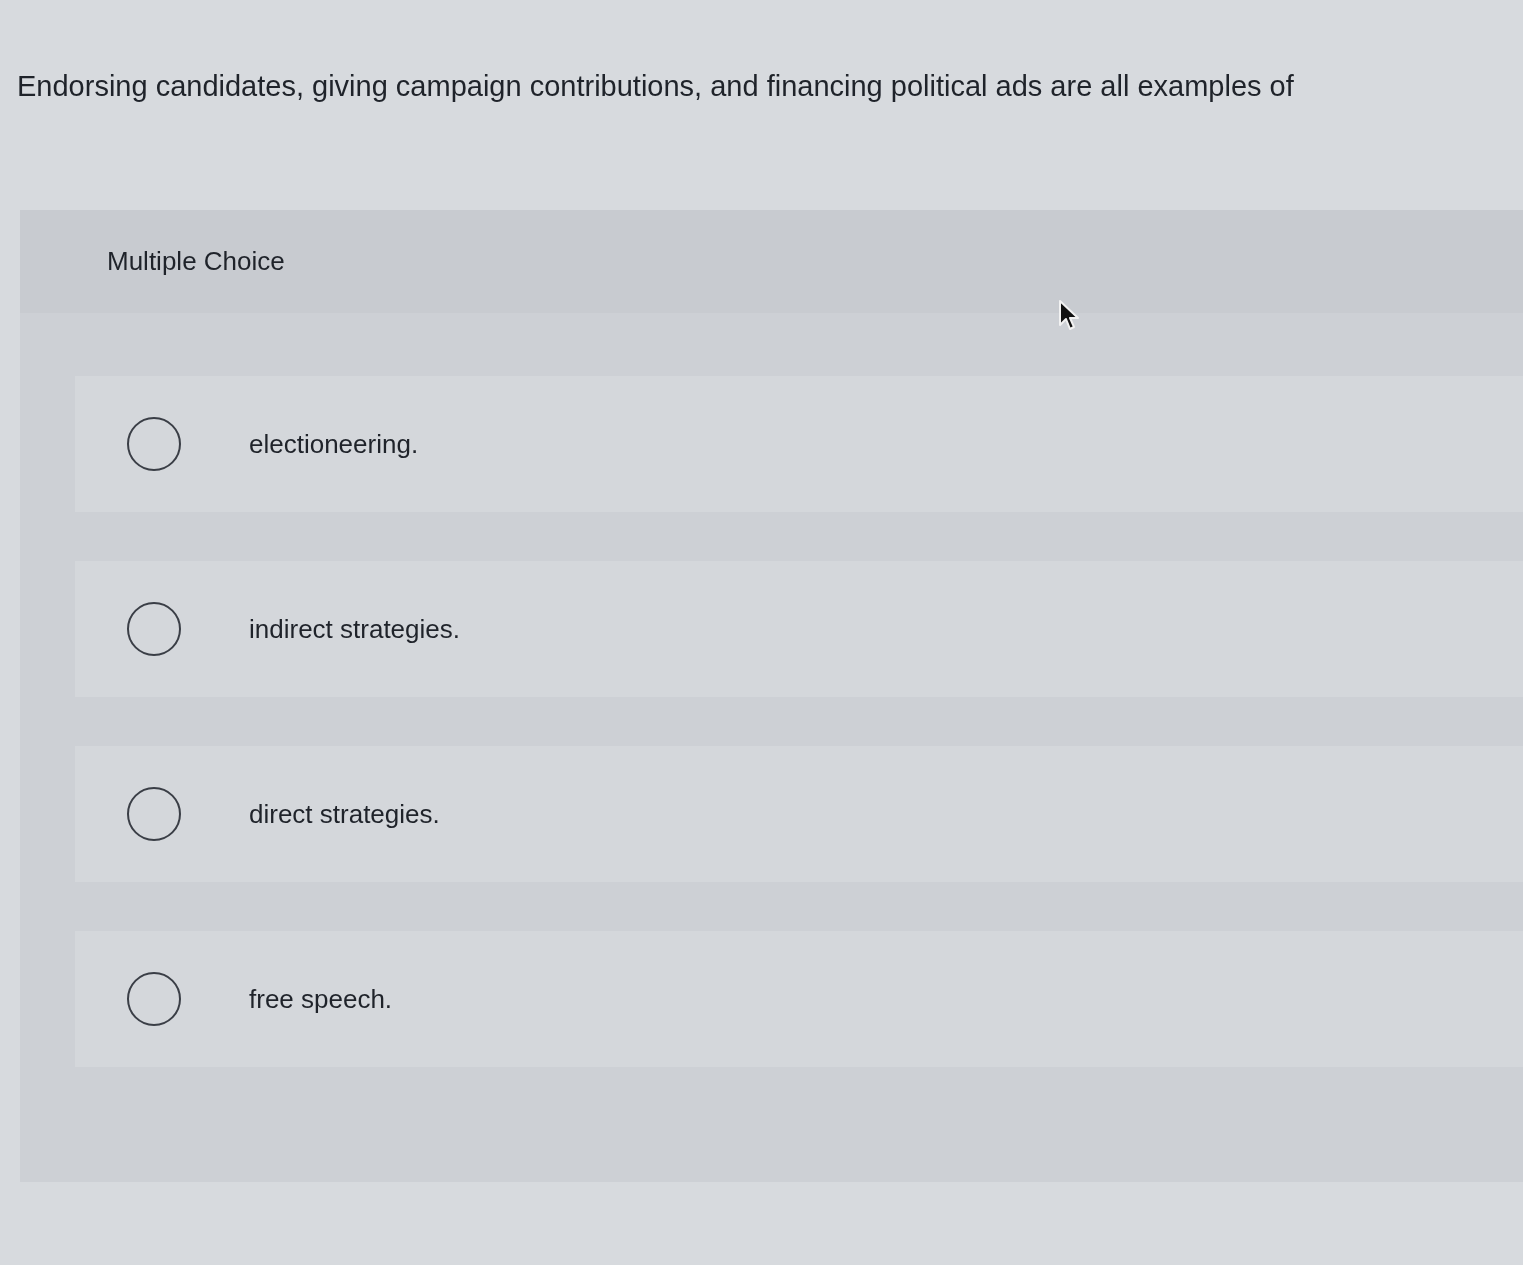 The image size is (1523, 1265). Describe the element at coordinates (799, 629) in the screenshot. I see `answer-option: indirect strategies.` at that location.